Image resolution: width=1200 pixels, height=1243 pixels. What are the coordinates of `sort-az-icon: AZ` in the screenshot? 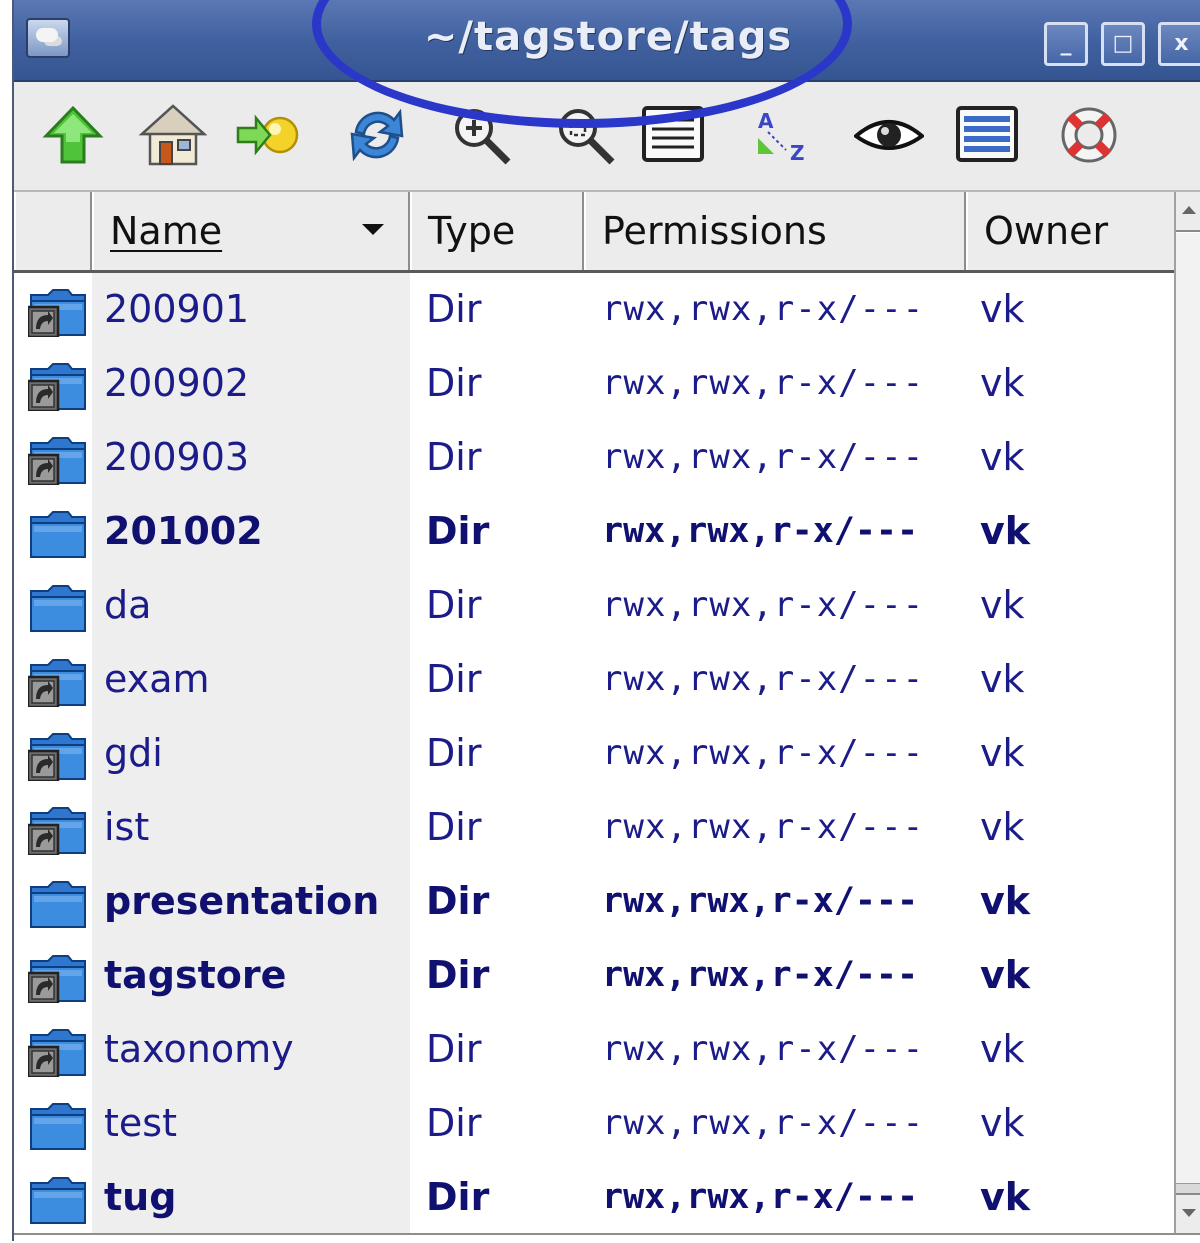 It's located at (779, 135).